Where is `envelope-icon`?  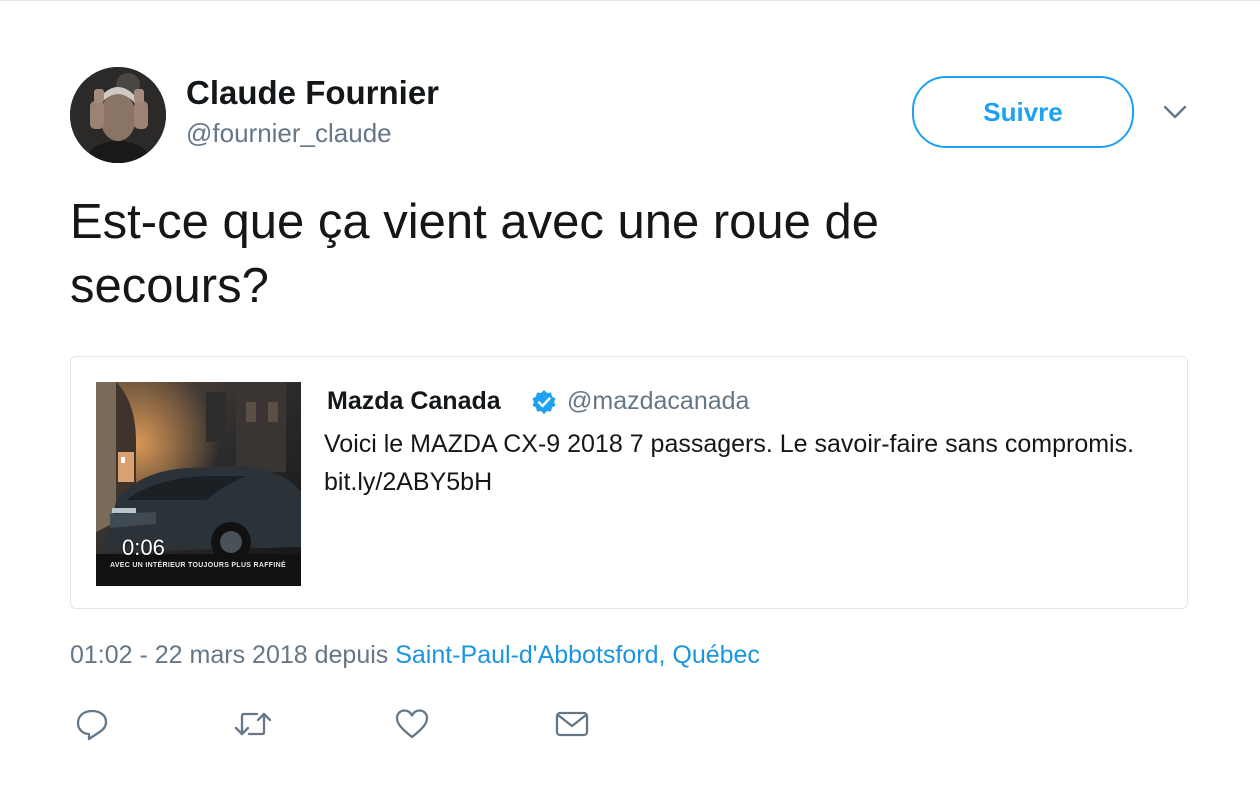
envelope-icon is located at coordinates (572, 724).